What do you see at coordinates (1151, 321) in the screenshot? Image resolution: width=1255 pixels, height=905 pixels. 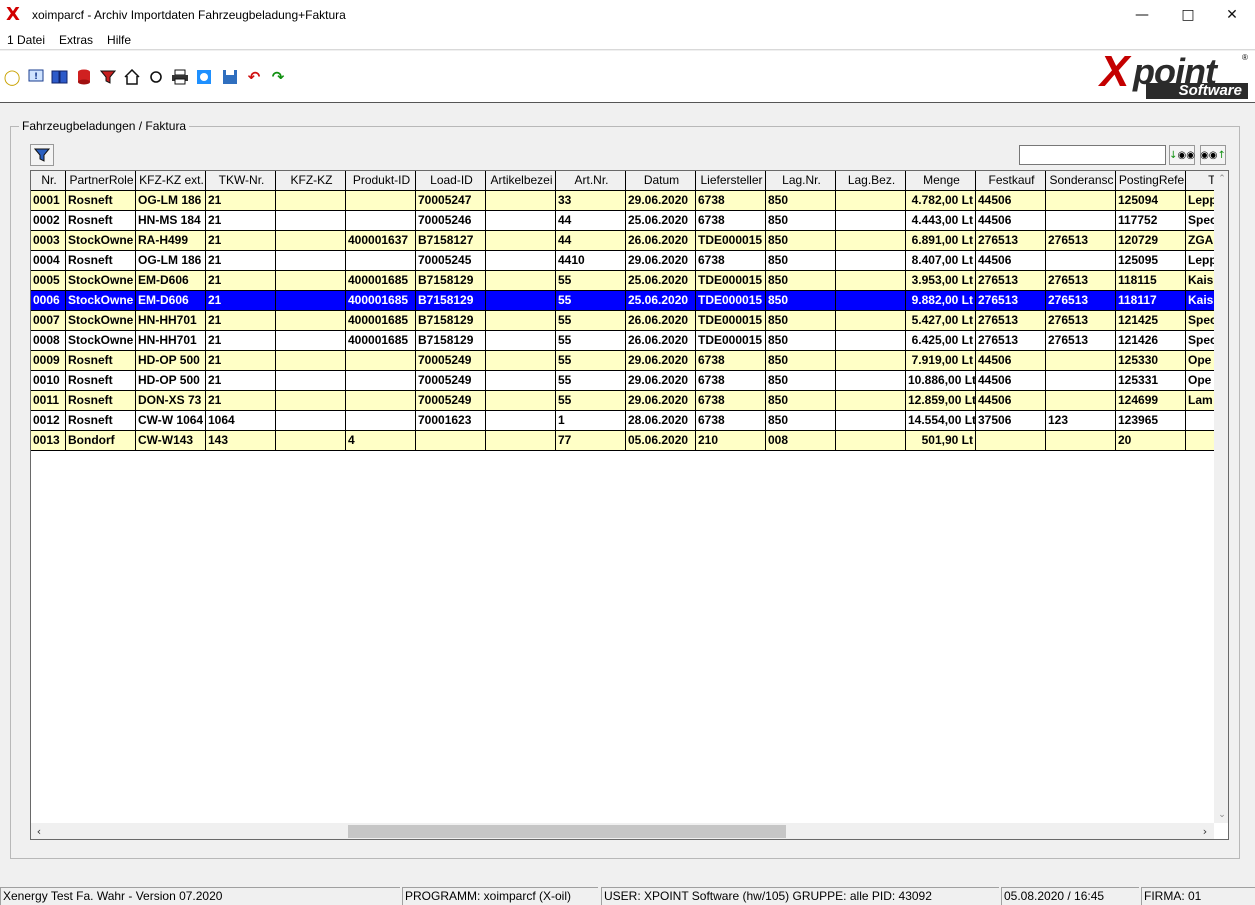 I see `table-cell: 121425` at bounding box center [1151, 321].